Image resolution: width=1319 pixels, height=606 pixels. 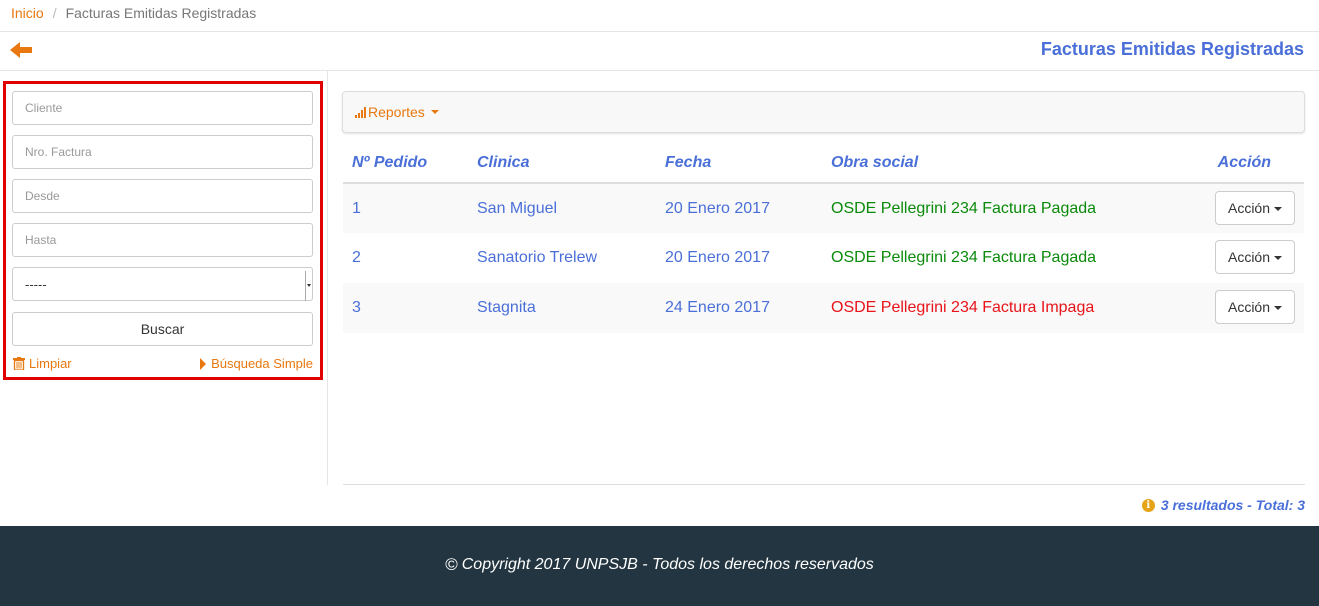 I want to click on results-summary: i 3 resultados - Total: 3, so click(x=1223, y=505).